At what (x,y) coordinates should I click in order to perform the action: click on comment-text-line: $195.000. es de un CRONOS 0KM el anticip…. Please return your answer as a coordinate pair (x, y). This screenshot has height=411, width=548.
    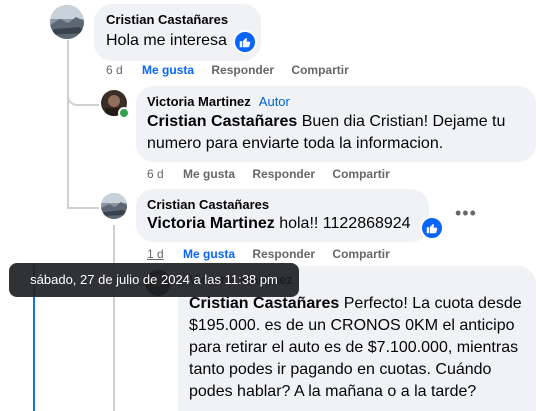
    Looking at the image, I should click on (352, 325).